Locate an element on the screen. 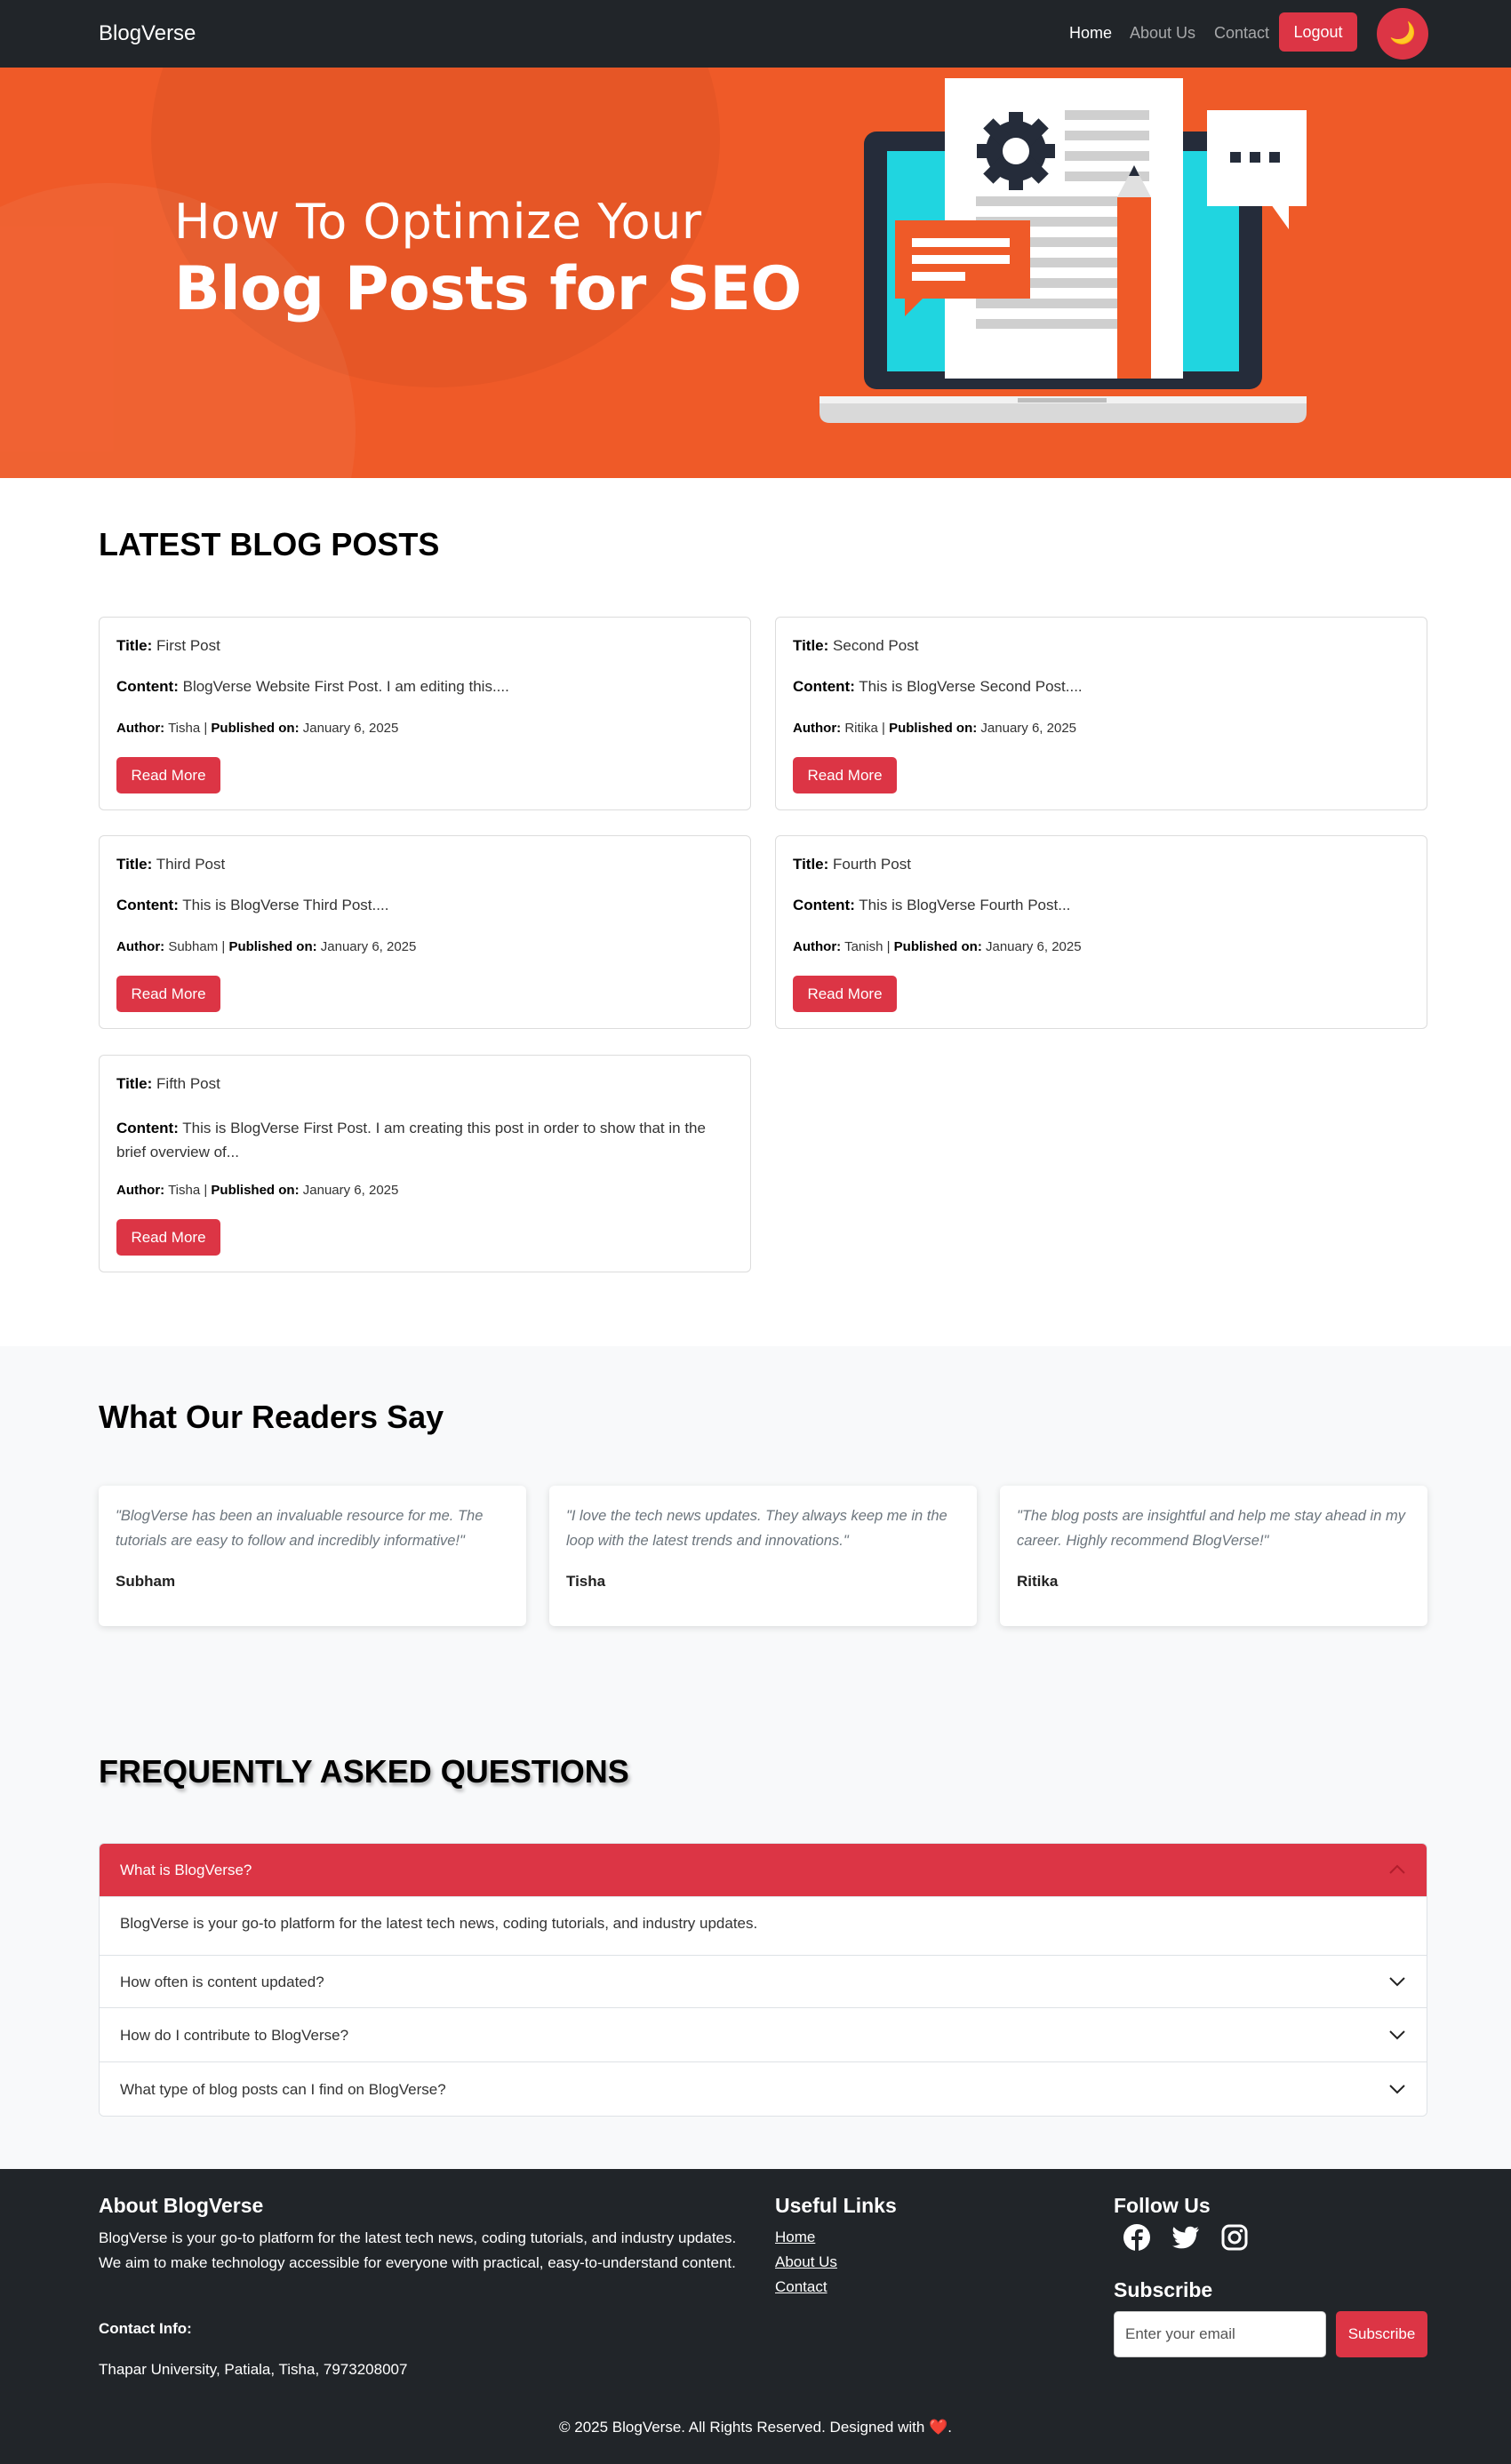  footer-links-heading: Useful Links is located at coordinates (836, 2205).